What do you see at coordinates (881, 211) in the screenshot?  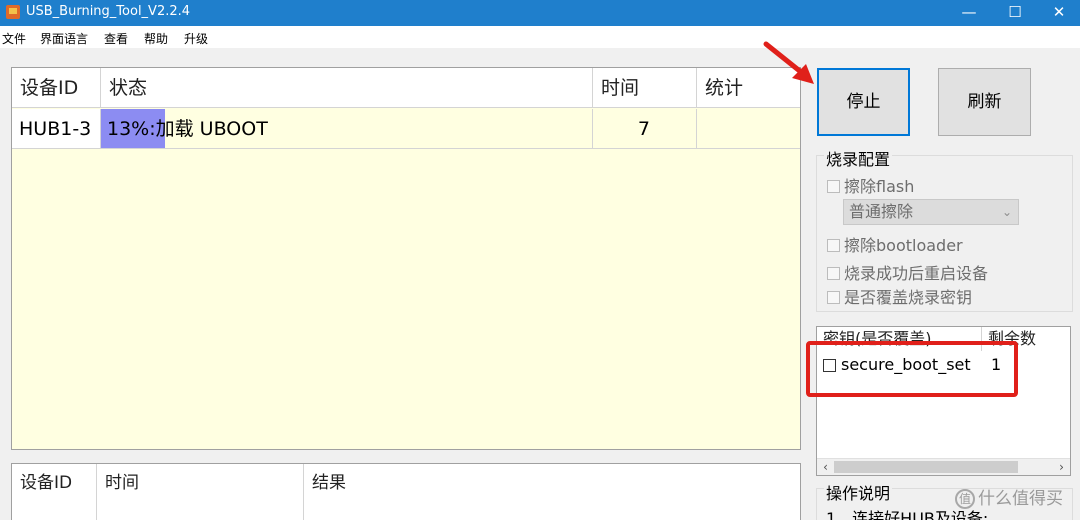 I see `erase-mode-value: 普通擦除` at bounding box center [881, 211].